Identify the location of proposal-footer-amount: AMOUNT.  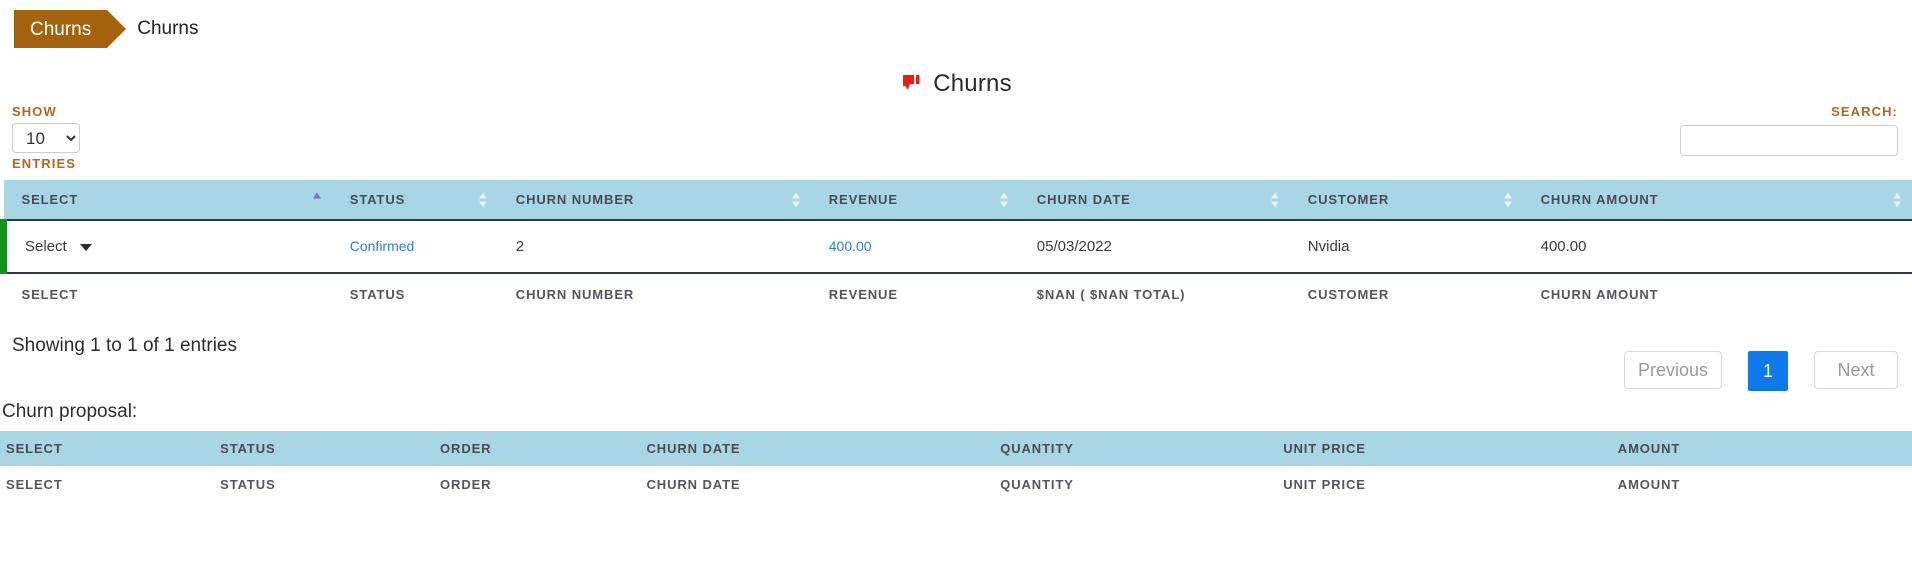
(1761, 484).